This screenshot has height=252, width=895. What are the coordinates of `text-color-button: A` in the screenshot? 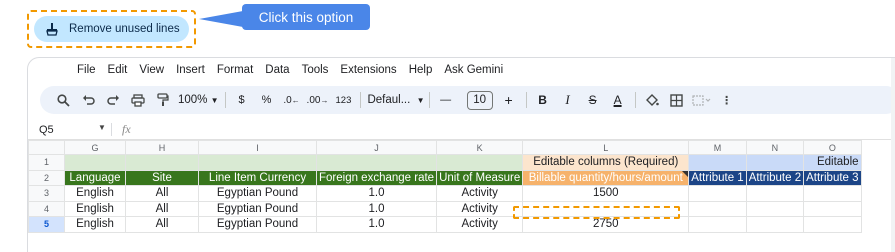 It's located at (618, 100).